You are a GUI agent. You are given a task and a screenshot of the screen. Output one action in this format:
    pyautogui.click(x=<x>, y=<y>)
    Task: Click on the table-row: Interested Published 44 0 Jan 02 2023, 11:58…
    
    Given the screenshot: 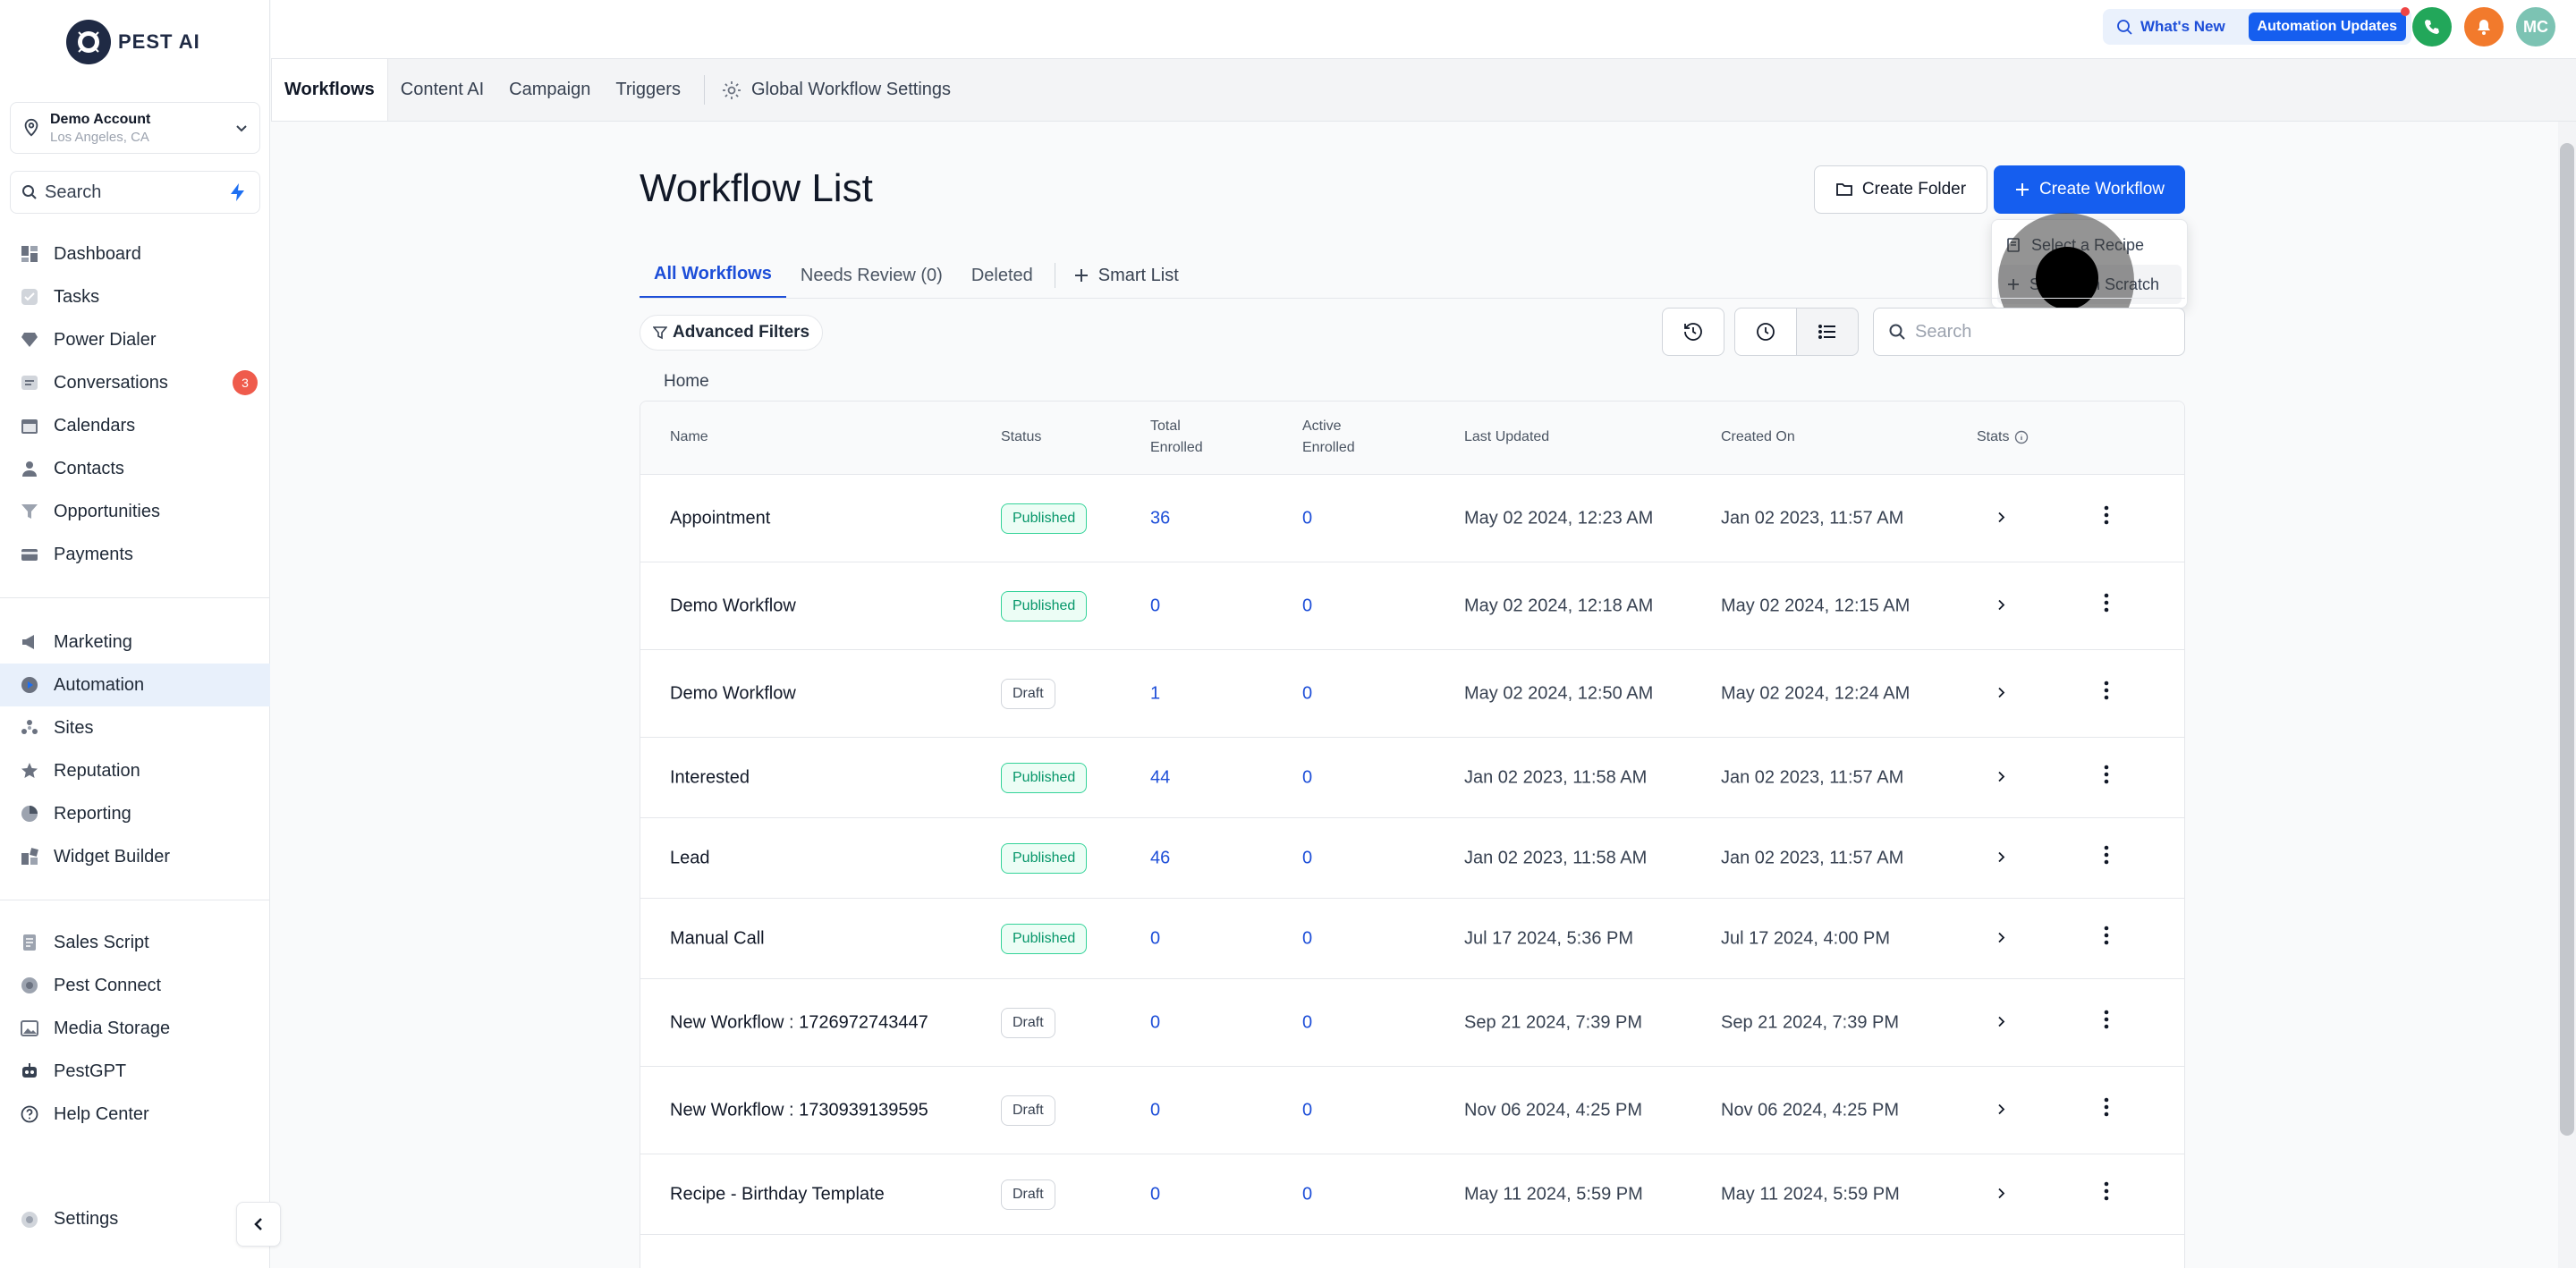 What is the action you would take?
    pyautogui.click(x=1412, y=778)
    